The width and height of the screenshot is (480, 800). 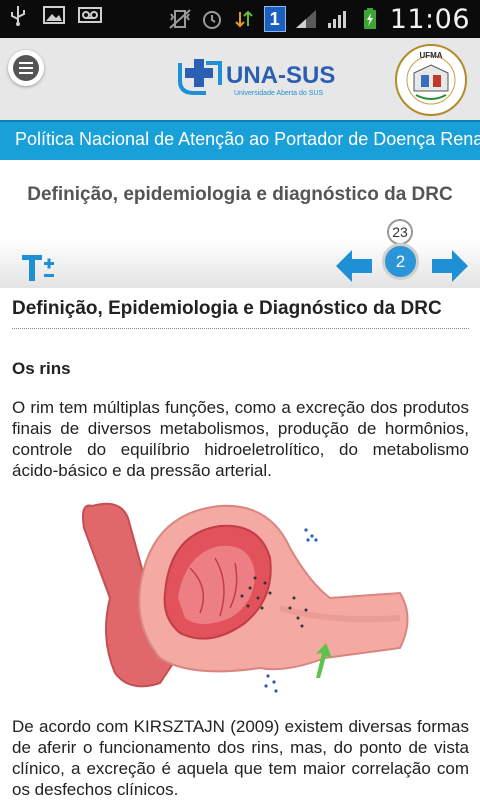 I want to click on svg-text: UFMA, so click(x=430, y=55).